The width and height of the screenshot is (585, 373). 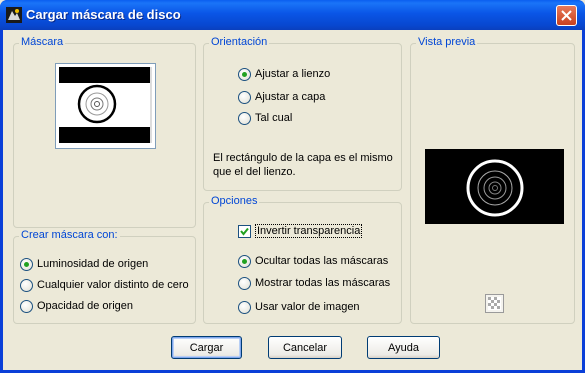 I want to click on mascara-group-title: Máscara, so click(x=42, y=42).